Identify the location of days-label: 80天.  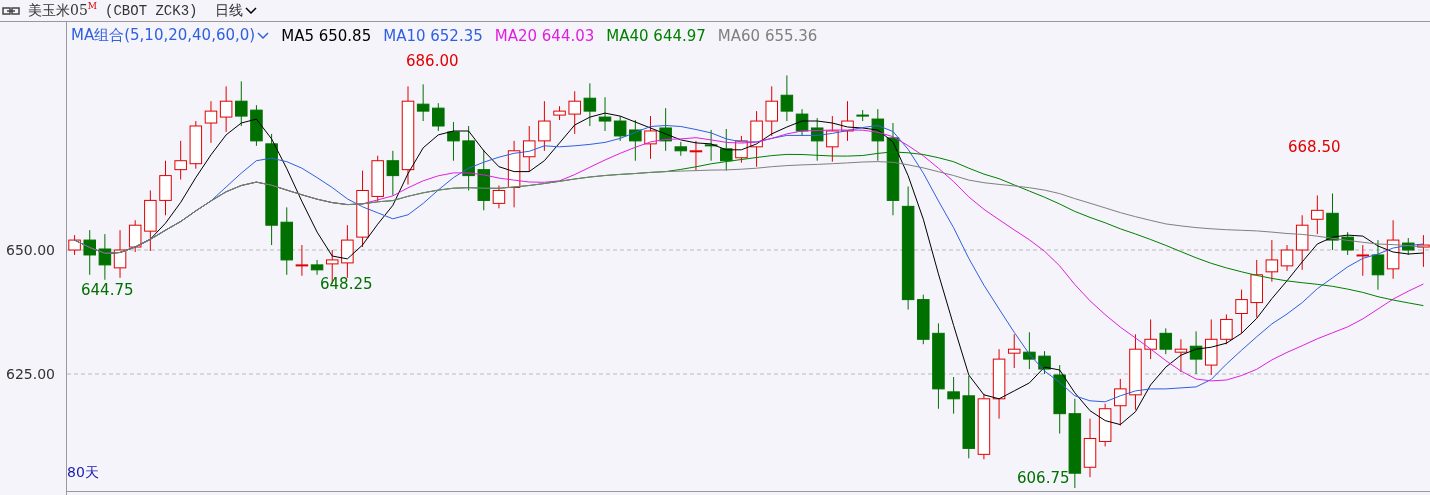
(83, 473).